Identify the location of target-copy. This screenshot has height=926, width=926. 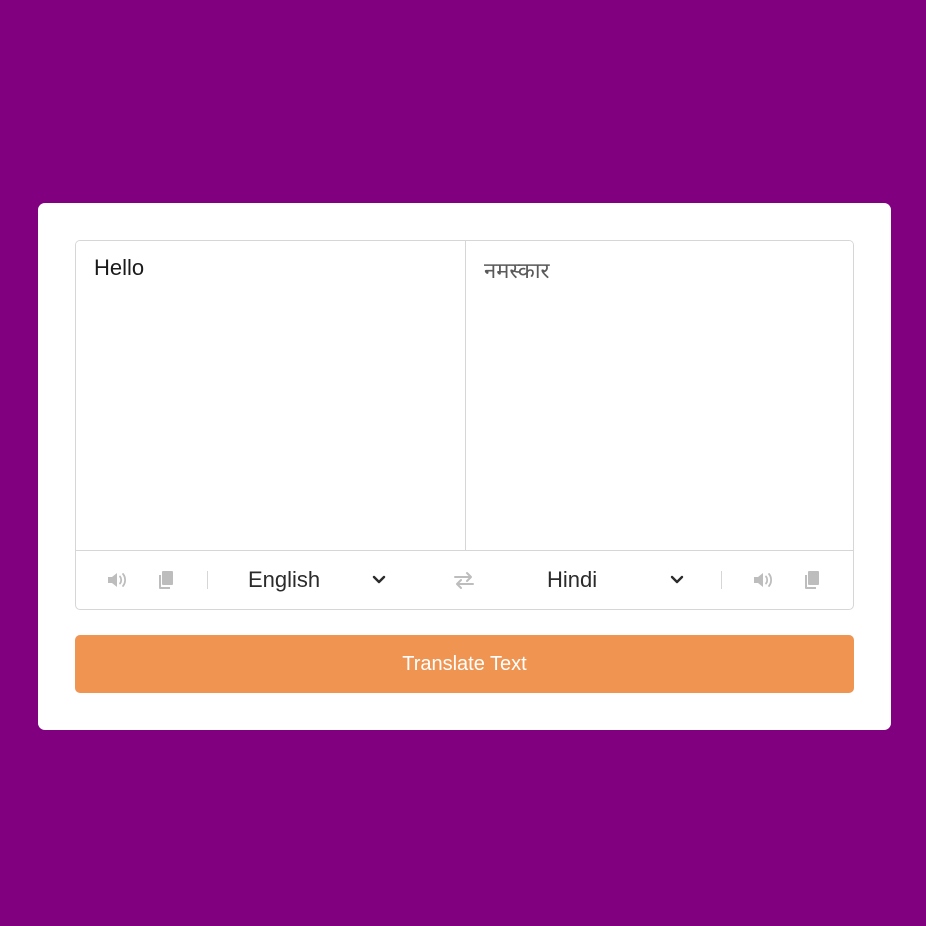
(812, 580).